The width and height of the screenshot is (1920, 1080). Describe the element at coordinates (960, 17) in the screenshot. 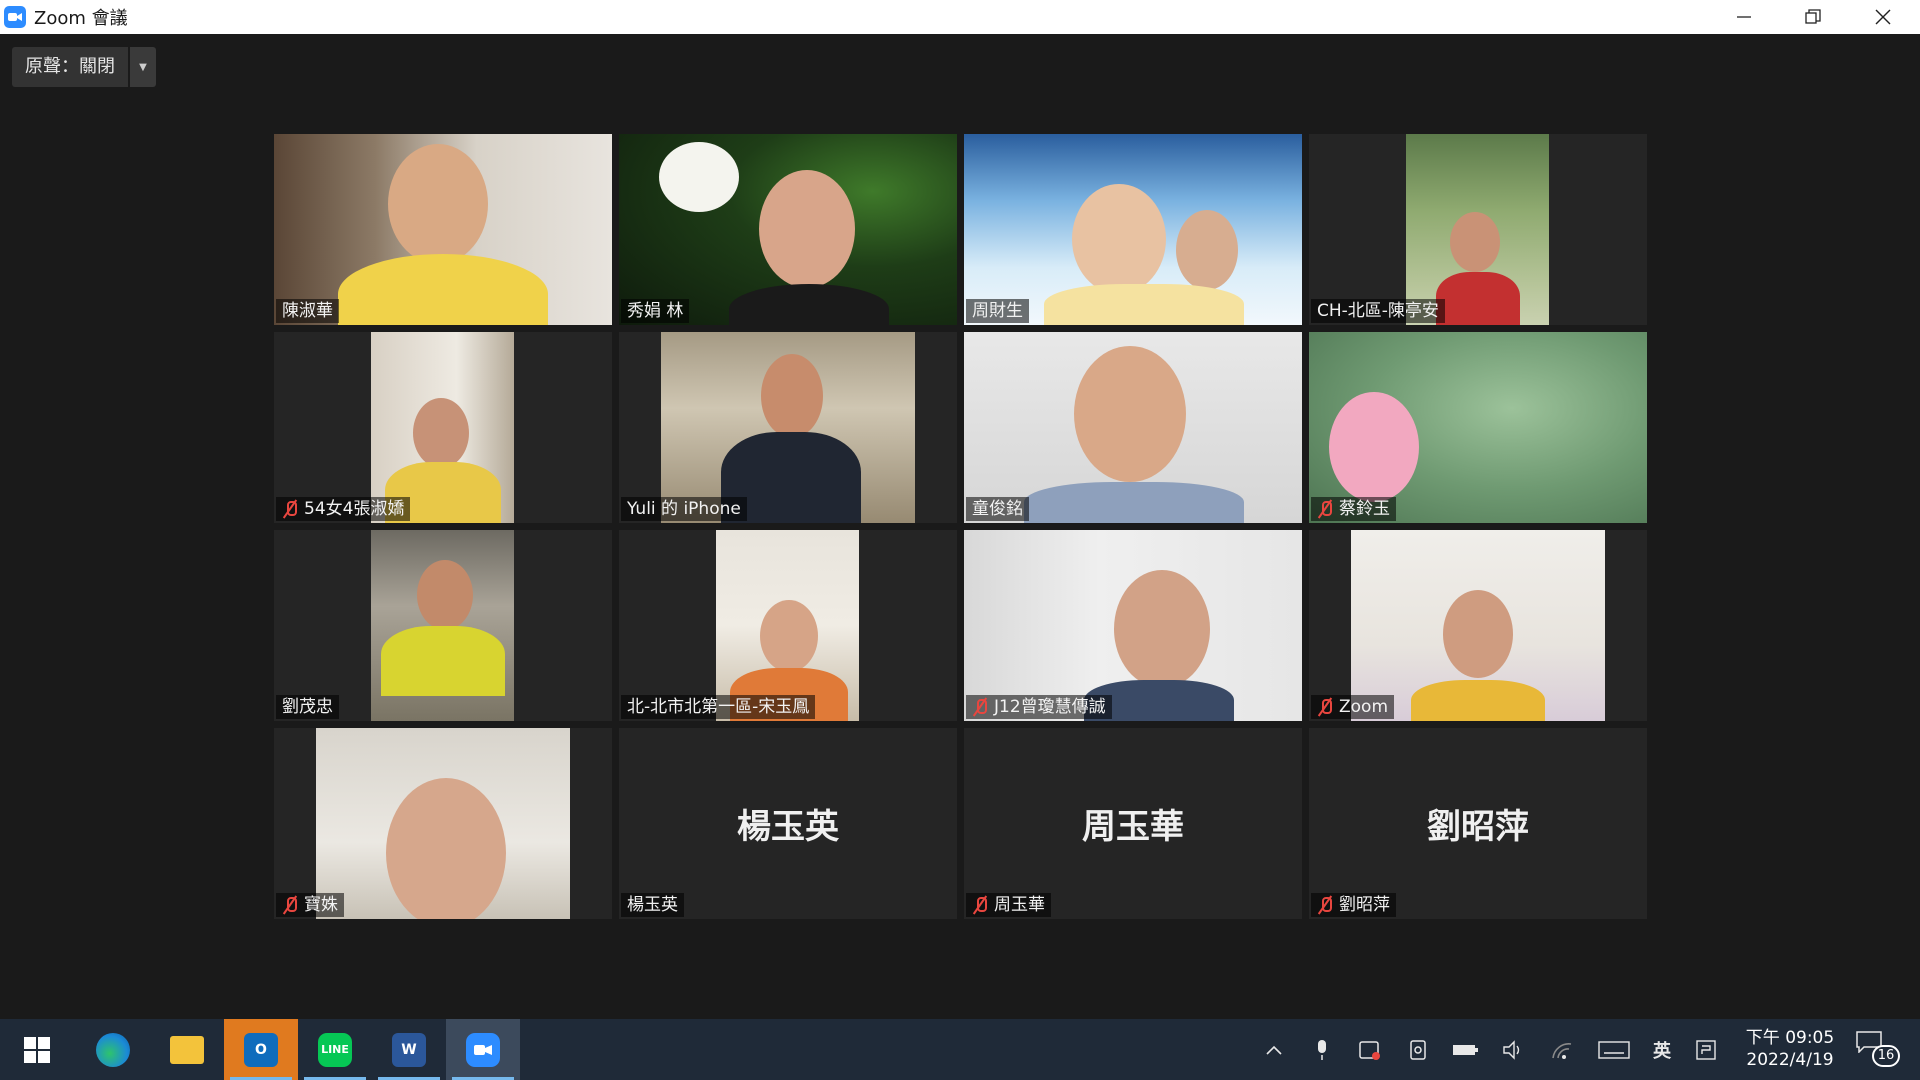

I see `title-bar: Zoom 會議` at that location.